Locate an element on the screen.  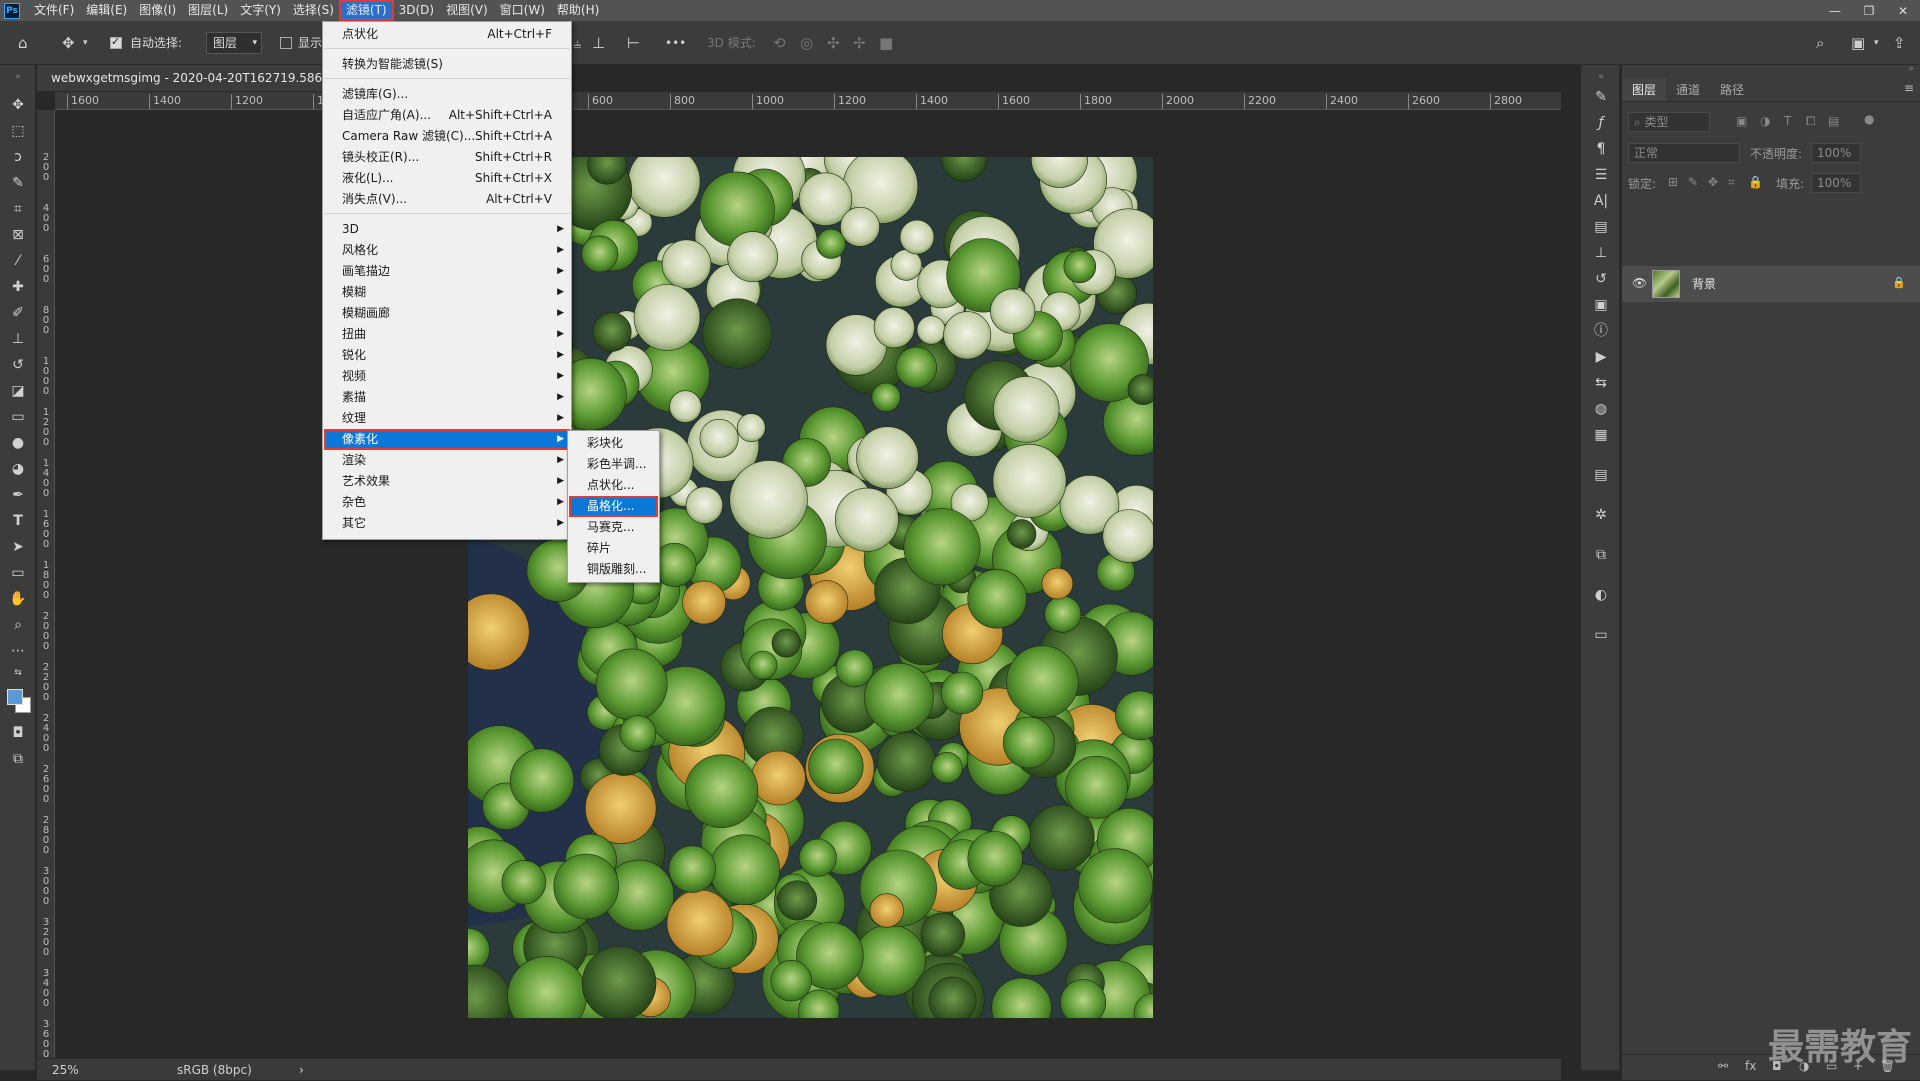
gradients-icon: ▭ is located at coordinates (1601, 635).